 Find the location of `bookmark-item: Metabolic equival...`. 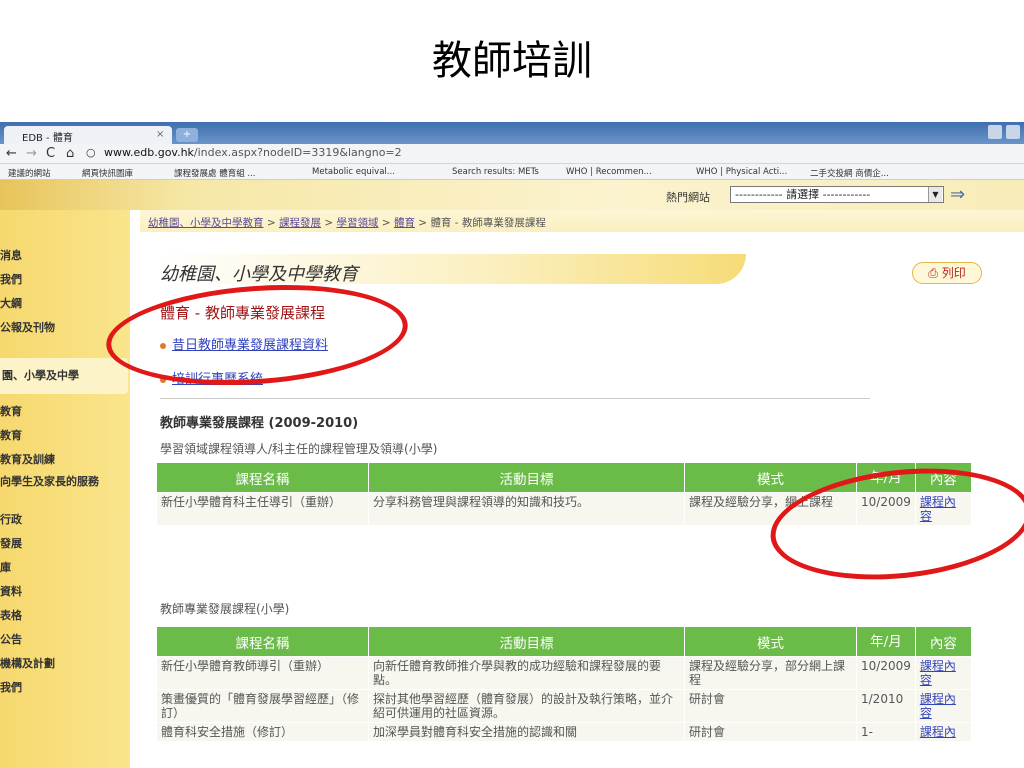

bookmark-item: Metabolic equival... is located at coordinates (353, 172).